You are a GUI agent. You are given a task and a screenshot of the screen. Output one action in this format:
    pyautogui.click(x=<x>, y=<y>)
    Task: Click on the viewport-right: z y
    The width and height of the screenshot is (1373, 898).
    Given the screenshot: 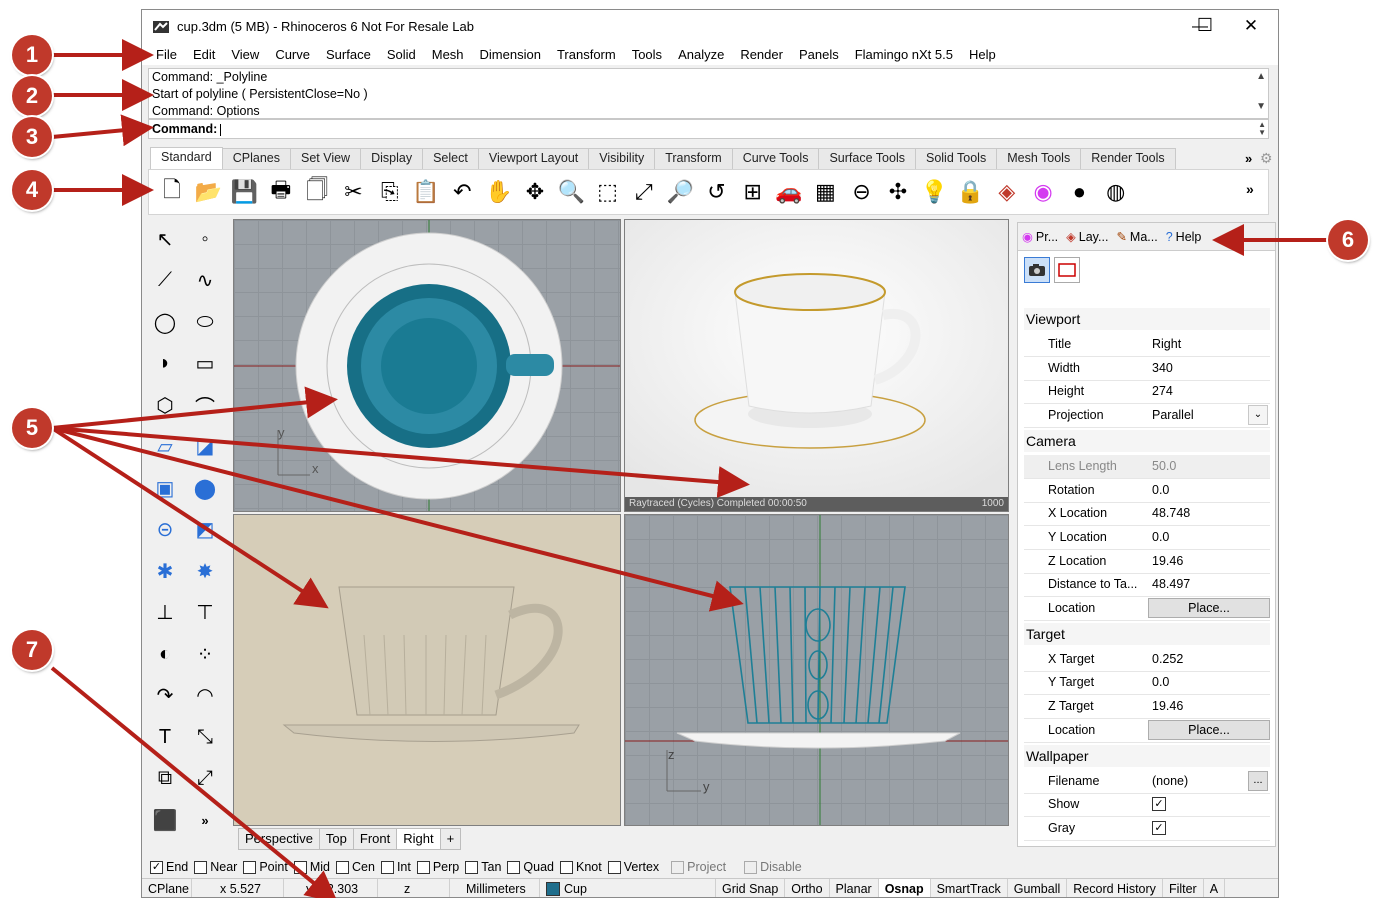 What is the action you would take?
    pyautogui.click(x=816, y=670)
    